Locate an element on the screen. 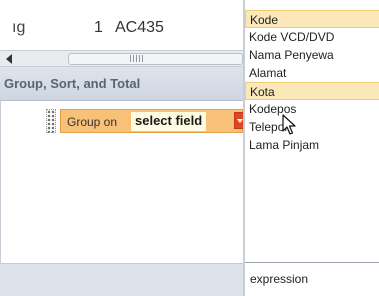 The image size is (379, 296). field-option-label: Nama Penyewa is located at coordinates (291, 55).